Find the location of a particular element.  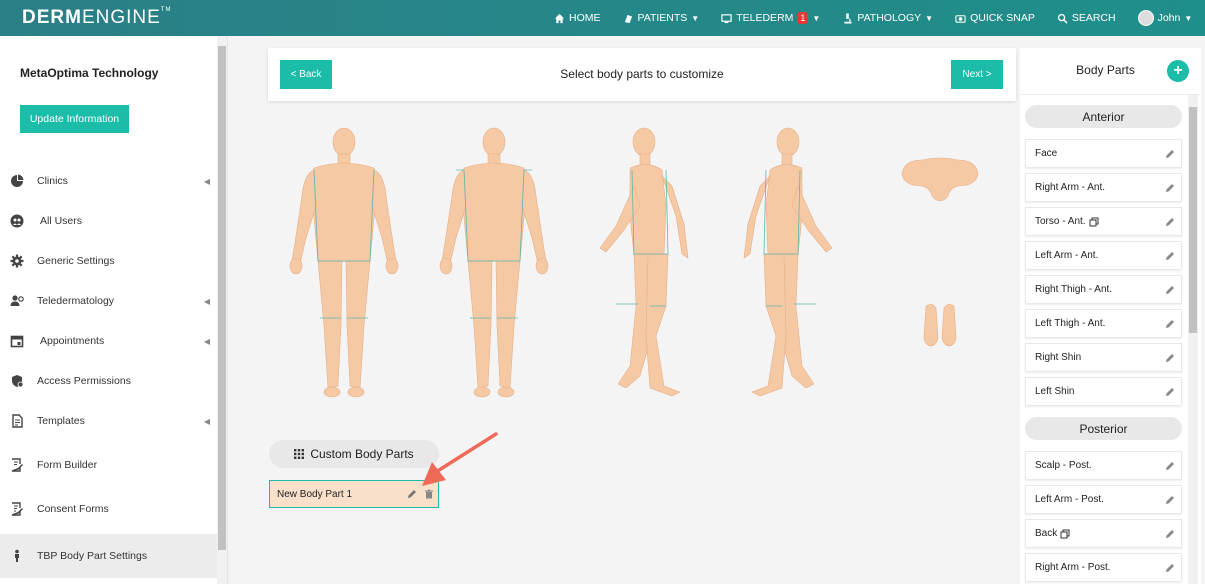

body-parts-scrollbar-thumb is located at coordinates (1193, 220).